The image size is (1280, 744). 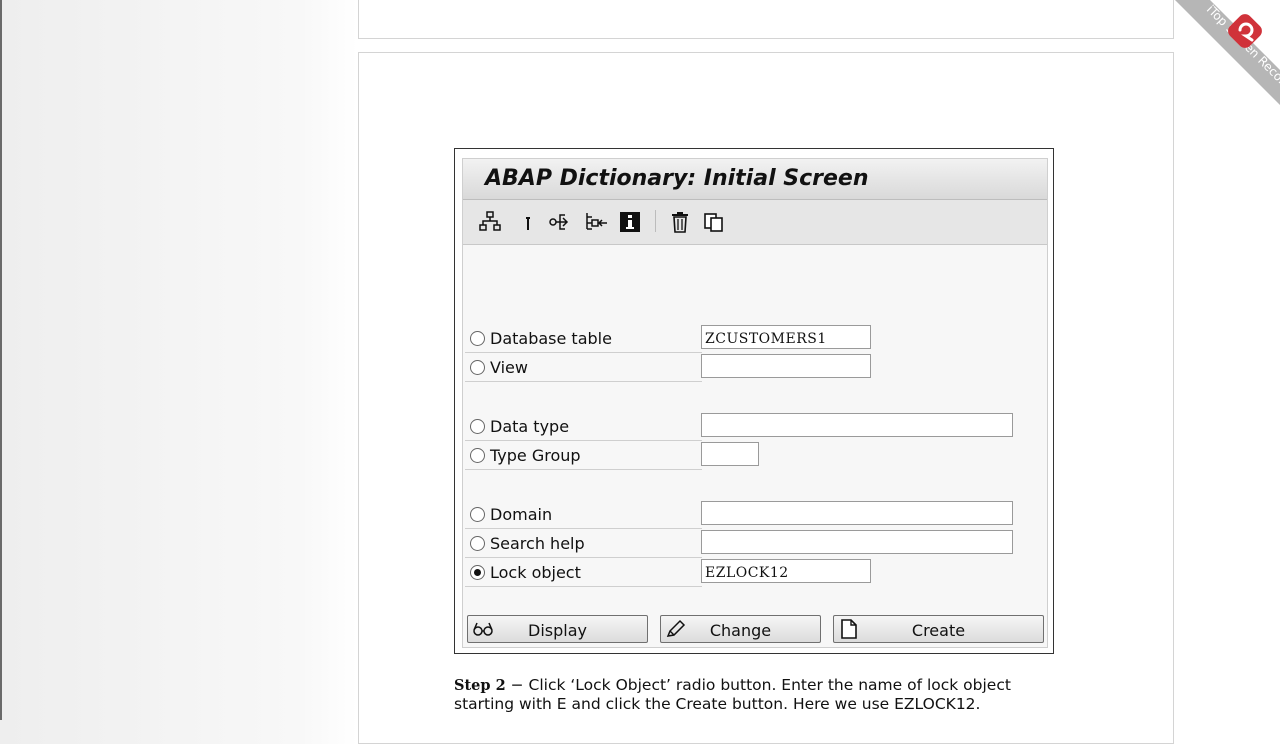 I want to click on type-group-input, so click(x=730, y=454).